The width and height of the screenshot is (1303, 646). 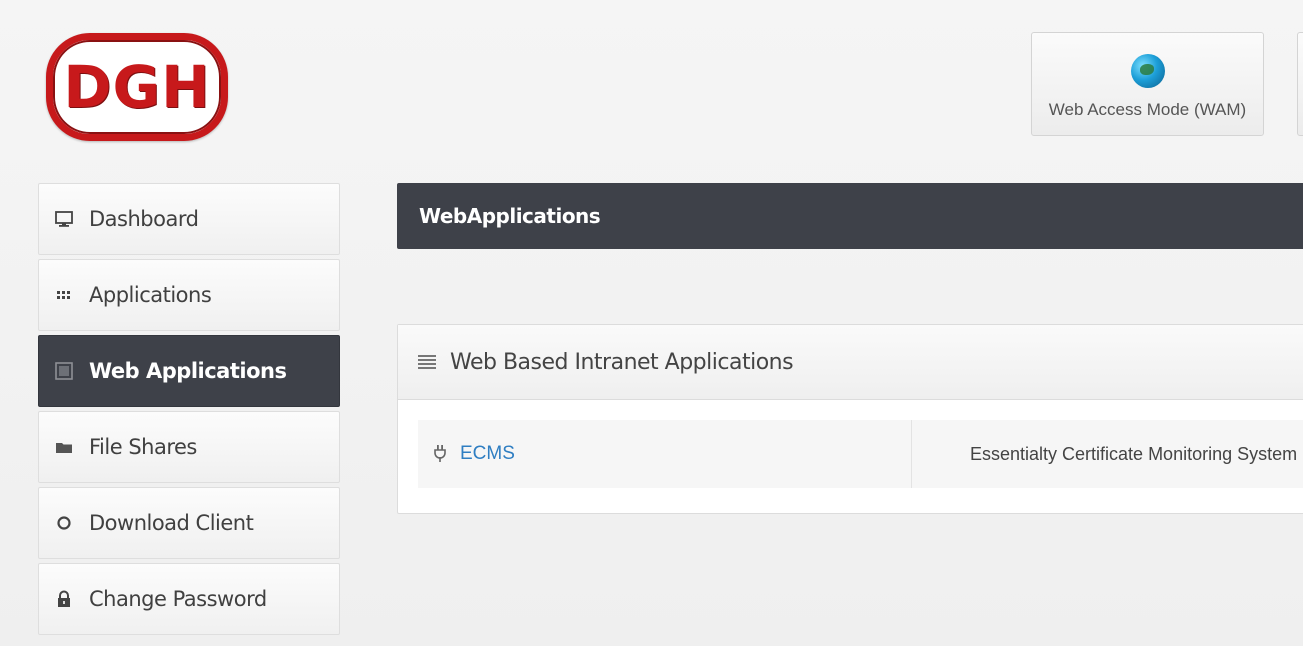 What do you see at coordinates (64, 371) in the screenshot?
I see `web-app-icon` at bounding box center [64, 371].